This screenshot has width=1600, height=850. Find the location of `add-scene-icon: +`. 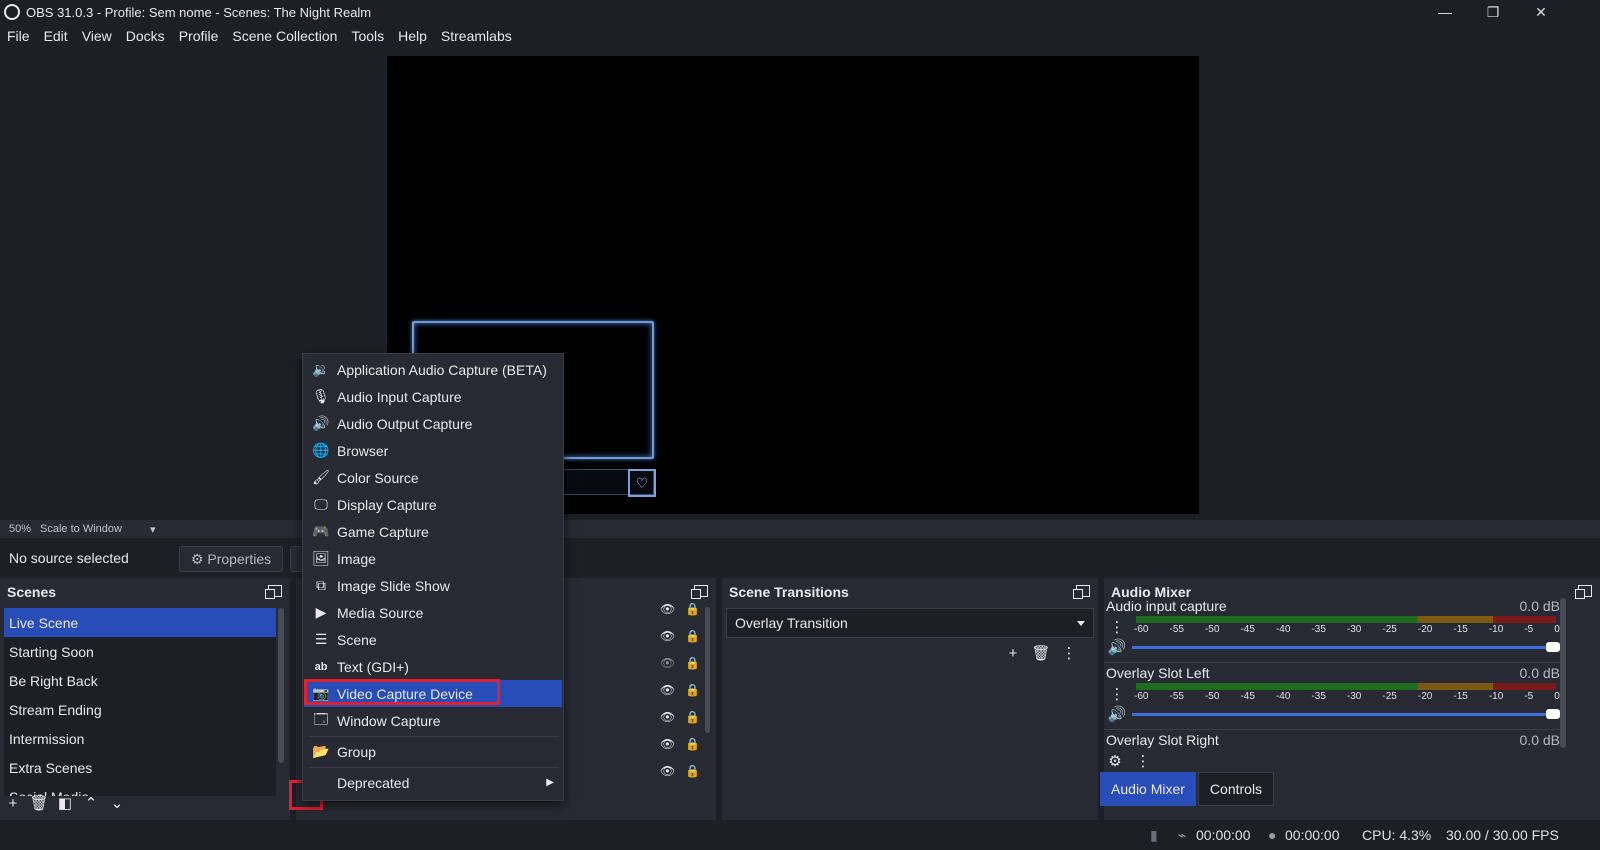

add-scene-icon: + is located at coordinates (13, 803).